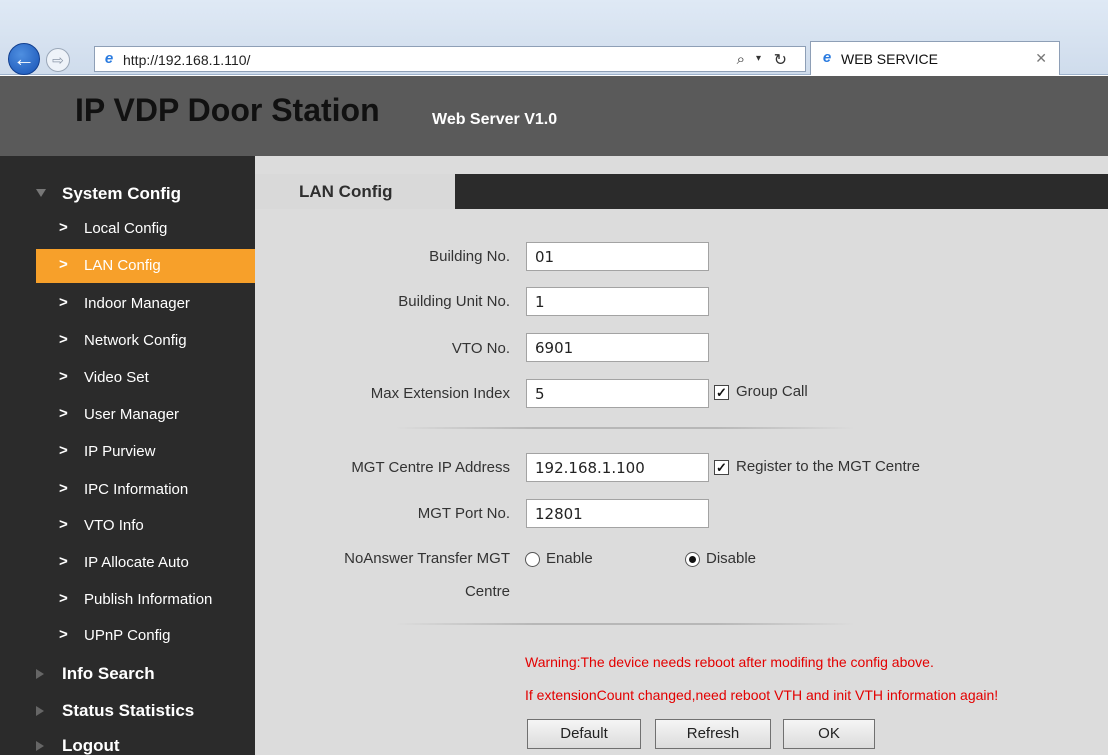  Describe the element at coordinates (772, 391) in the screenshot. I see `group-call-label: Group Call` at that location.